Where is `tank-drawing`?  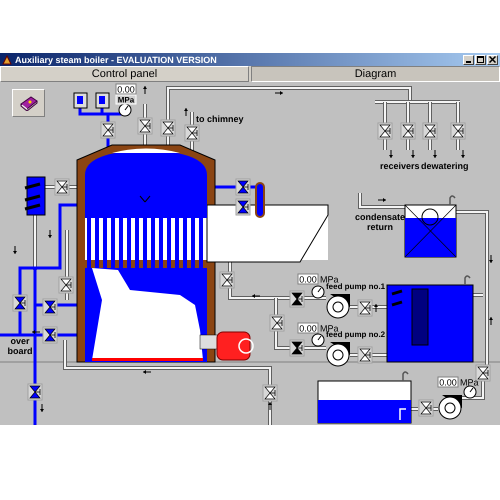
tank-drawing is located at coordinates (430, 226).